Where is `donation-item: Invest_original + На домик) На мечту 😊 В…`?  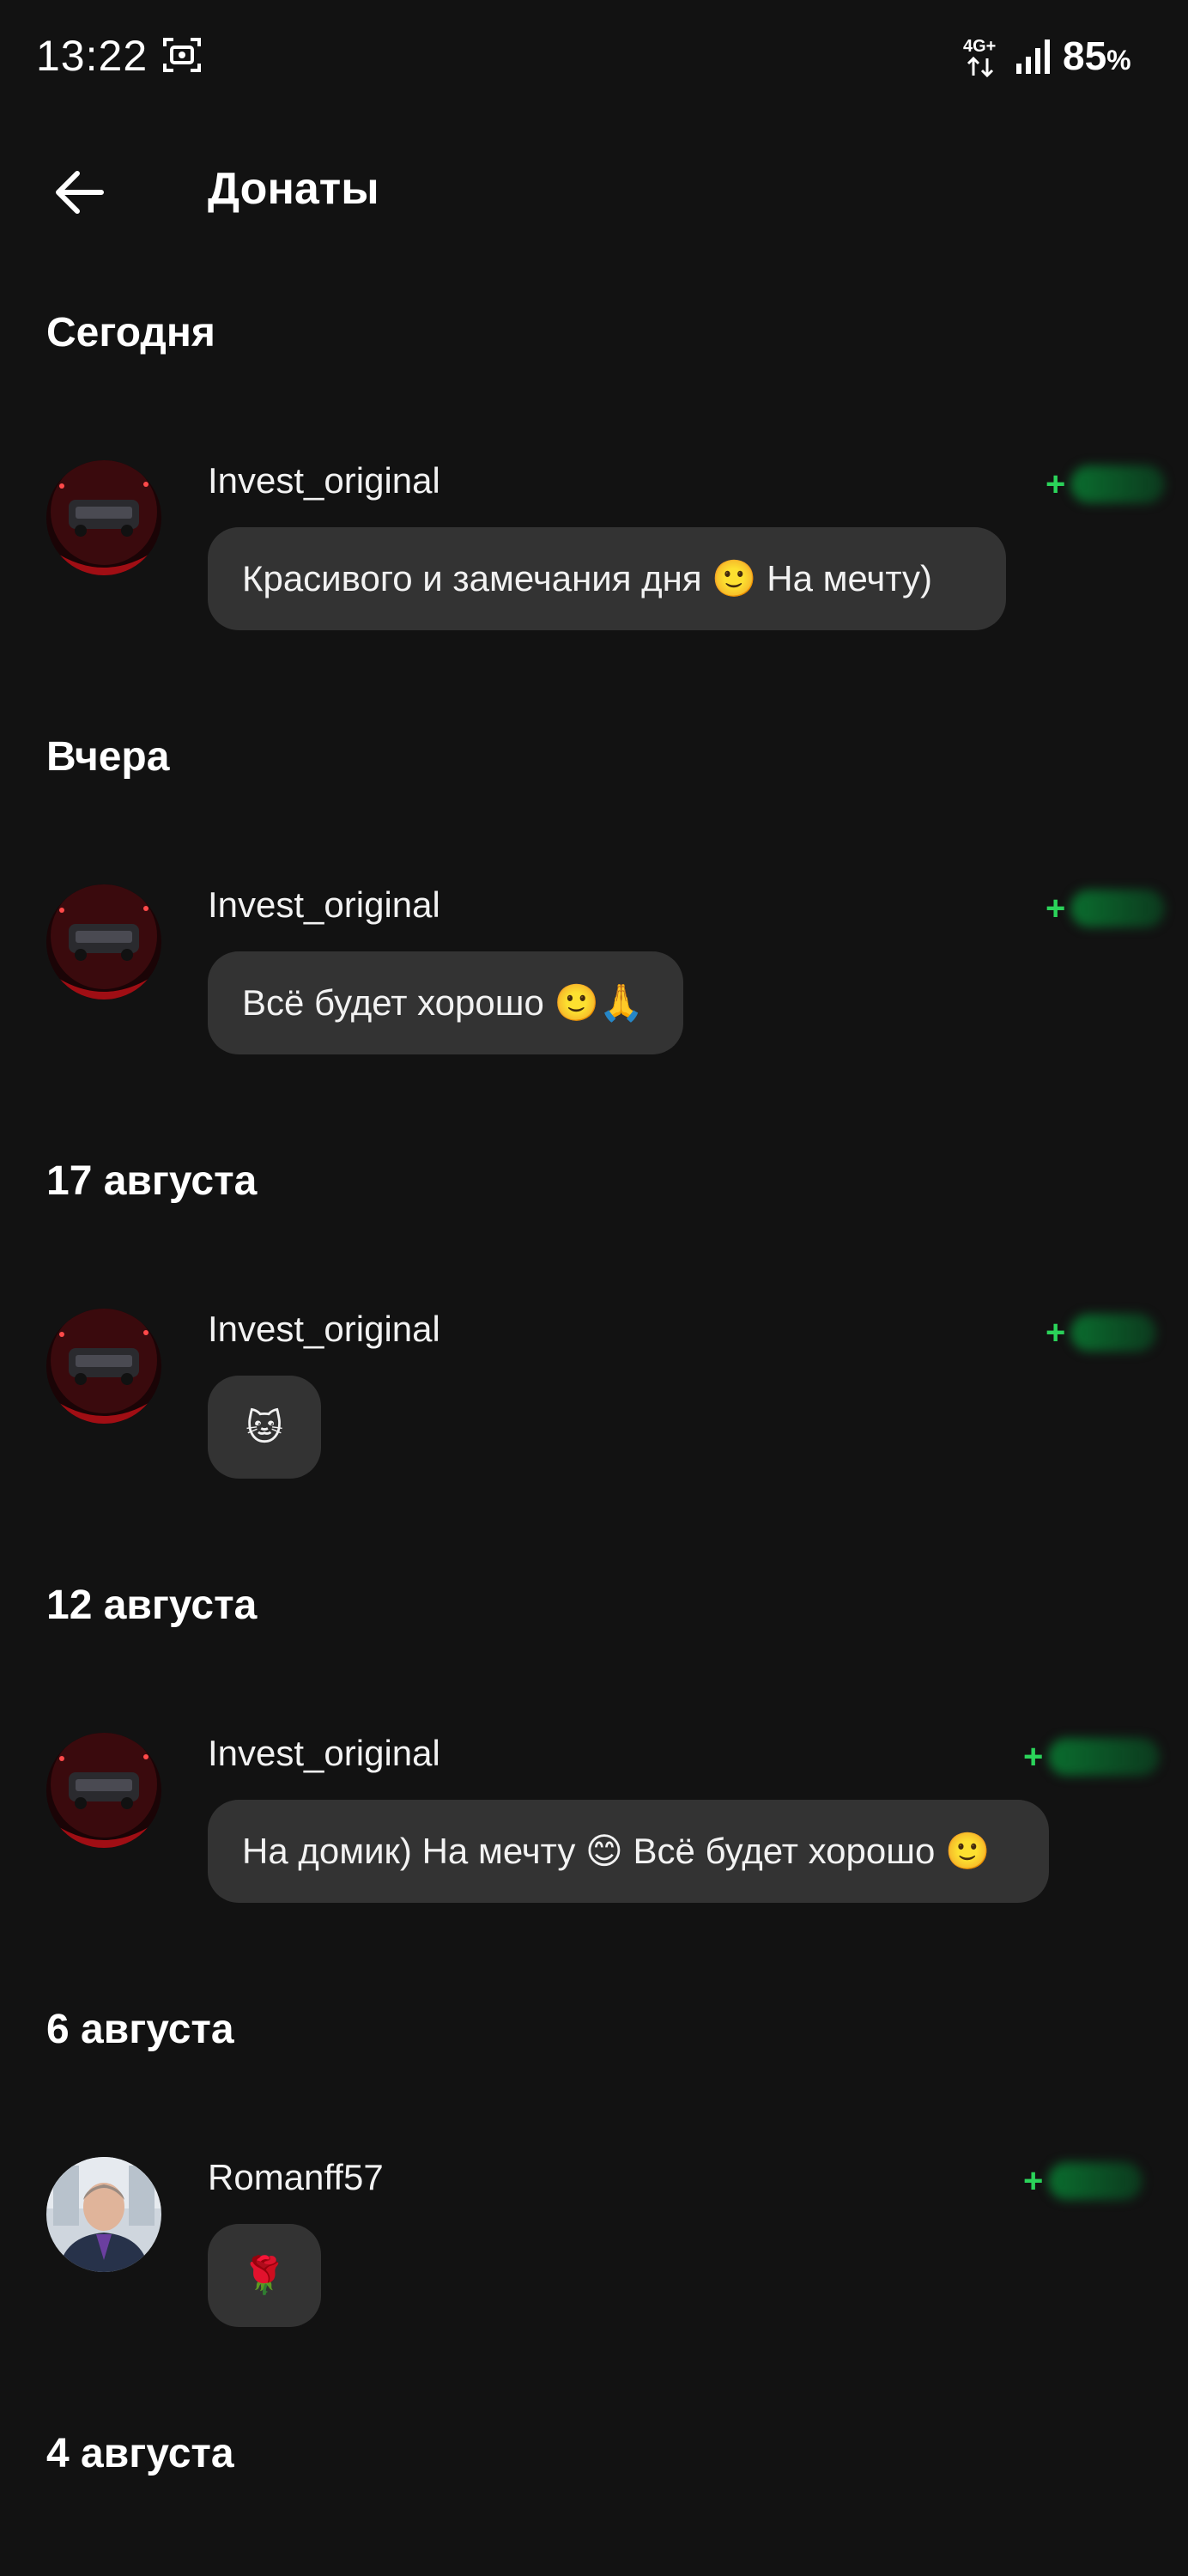
donation-item: Invest_original + На домик) На мечту 😊 В… is located at coordinates (594, 1828).